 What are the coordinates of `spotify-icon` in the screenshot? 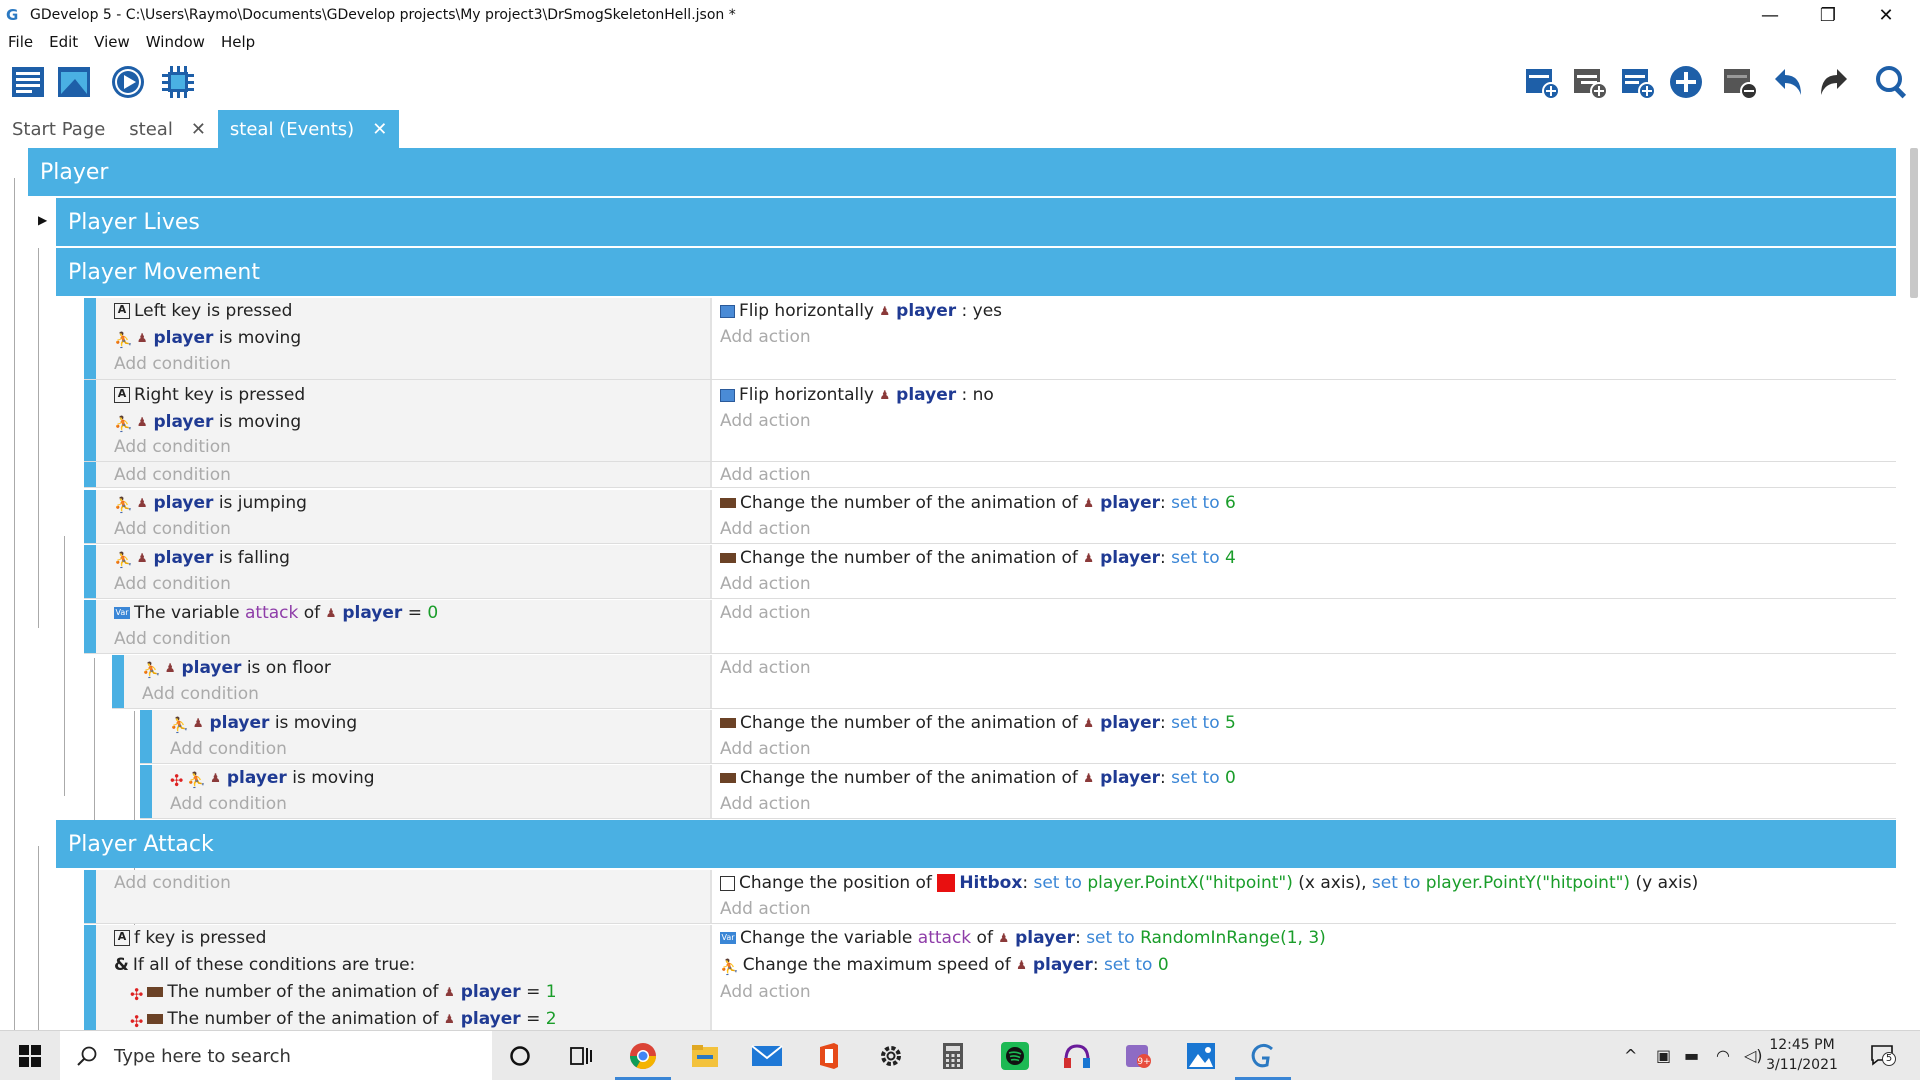 It's located at (1015, 1056).